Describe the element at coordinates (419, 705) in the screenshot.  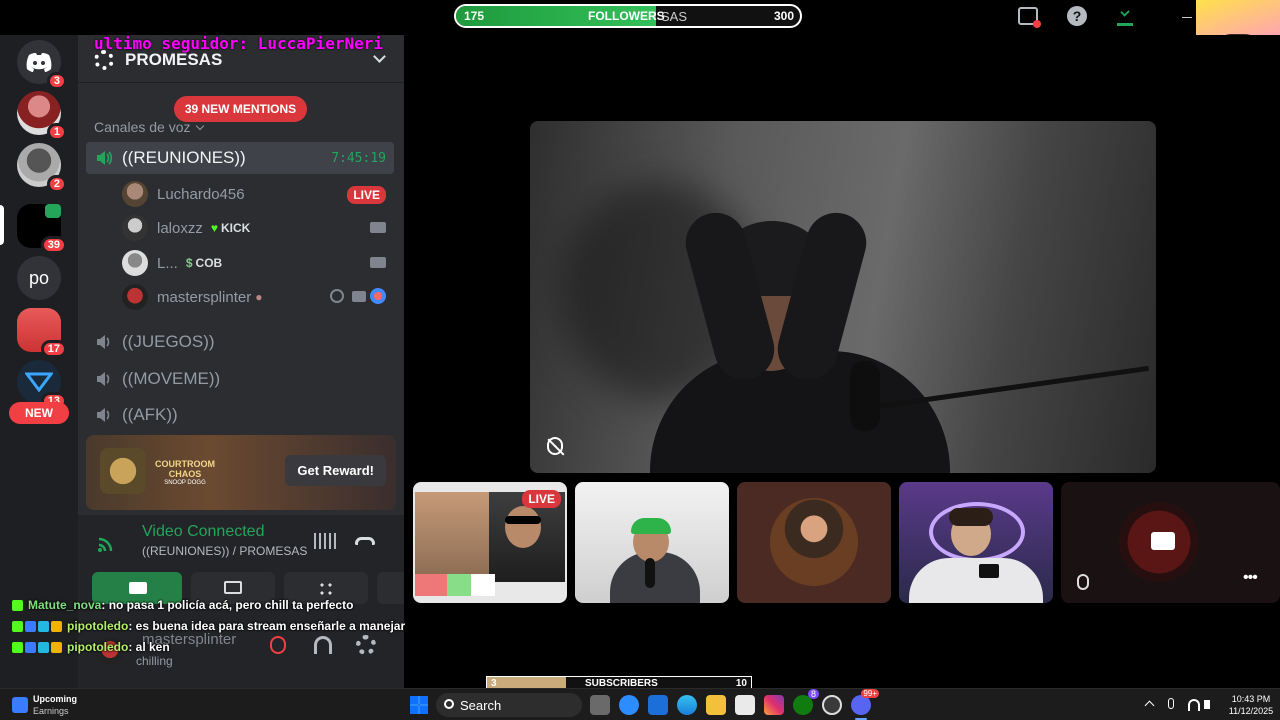
I see `start-icon` at that location.